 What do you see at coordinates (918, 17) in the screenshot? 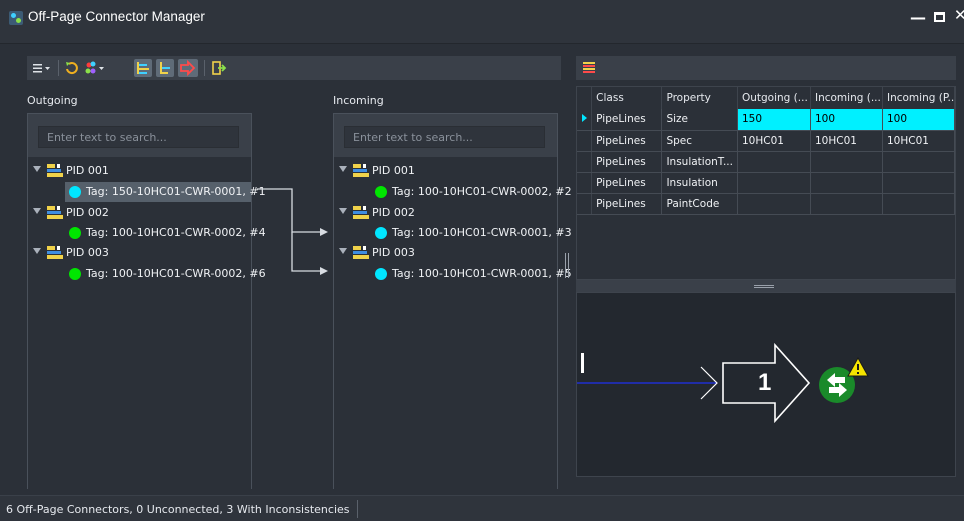
I see `minimize-button: —` at bounding box center [918, 17].